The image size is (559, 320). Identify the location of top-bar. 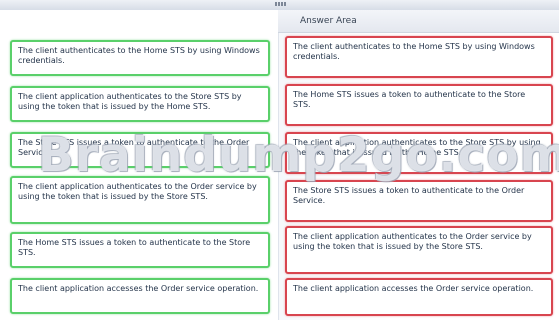
(279, 5).